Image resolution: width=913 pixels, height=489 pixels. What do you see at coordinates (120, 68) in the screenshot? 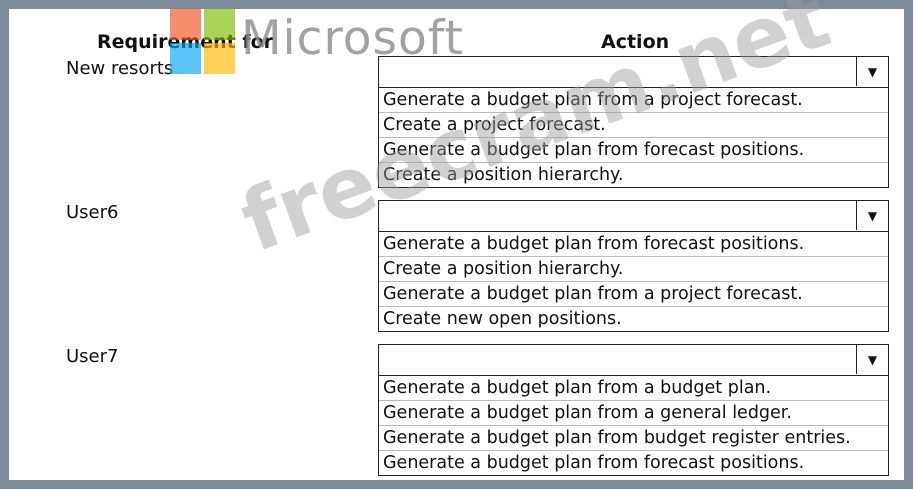
I see `row-label-new-resorts: New resorts` at bounding box center [120, 68].